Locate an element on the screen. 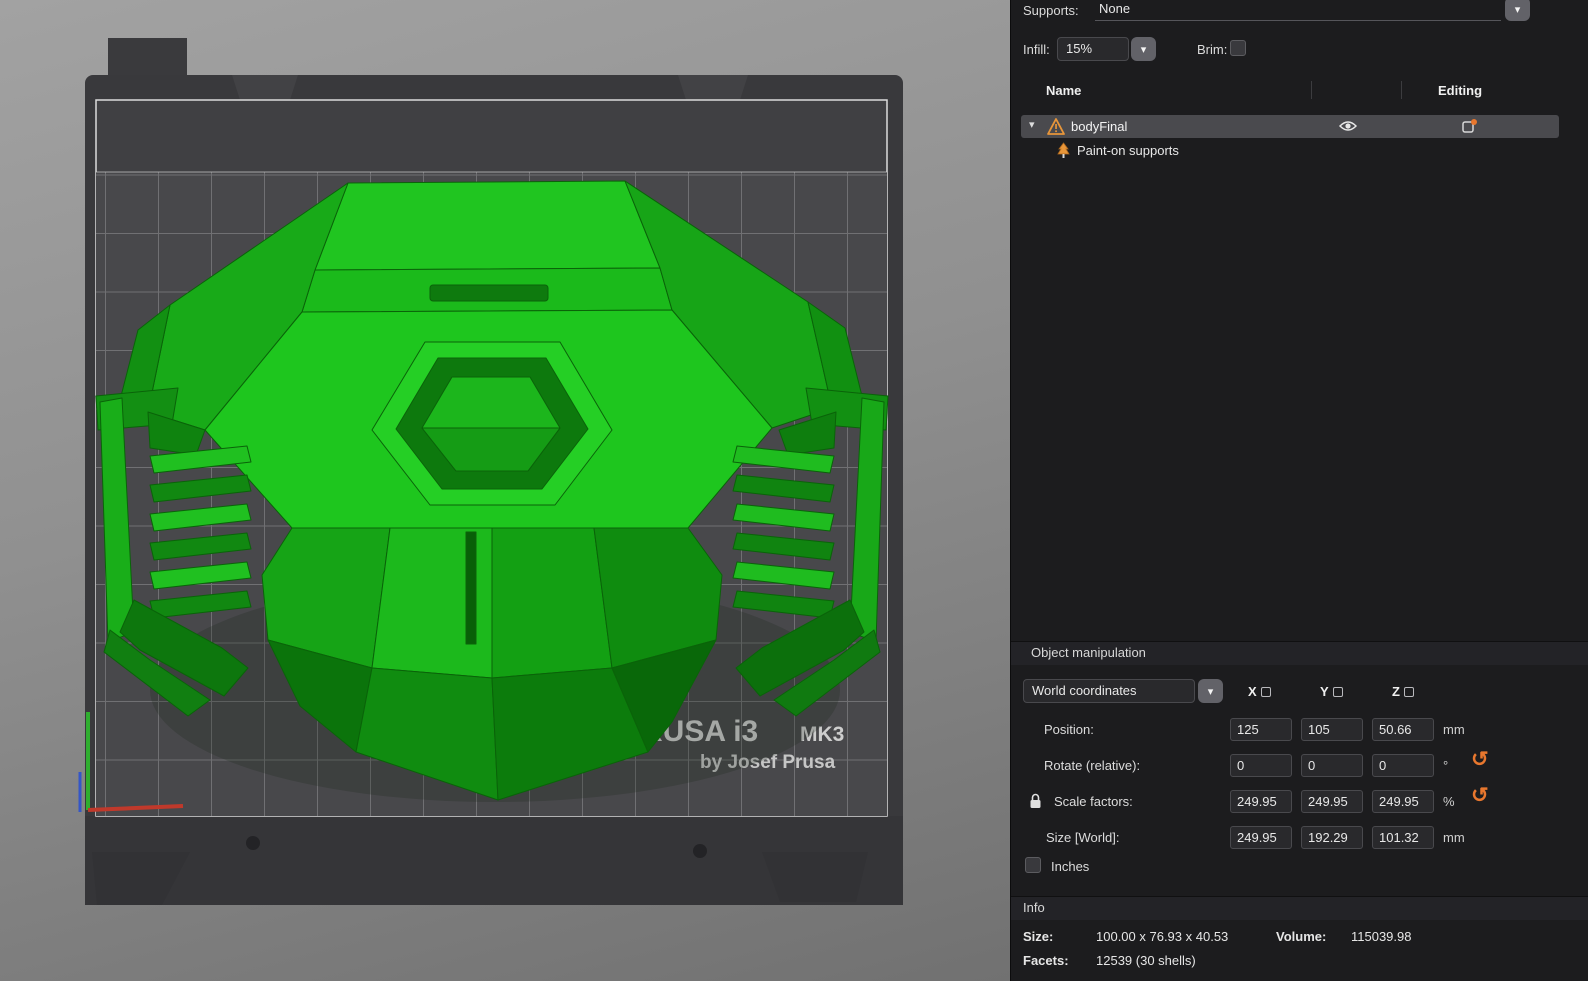 Image resolution: width=1588 pixels, height=981 pixels. paint-on-supports-icon is located at coordinates (1063, 150).